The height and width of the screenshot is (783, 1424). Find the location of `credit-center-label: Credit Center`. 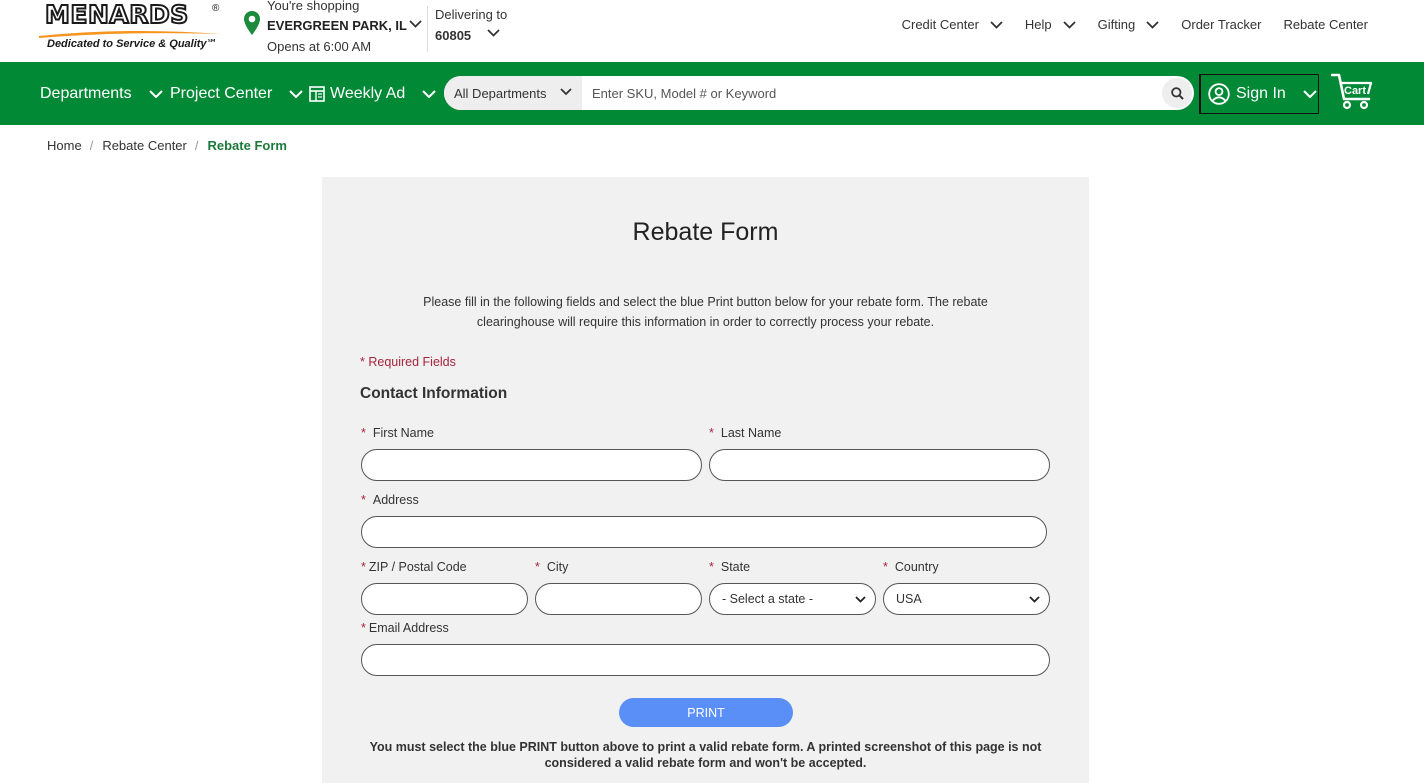

credit-center-label: Credit Center is located at coordinates (940, 24).